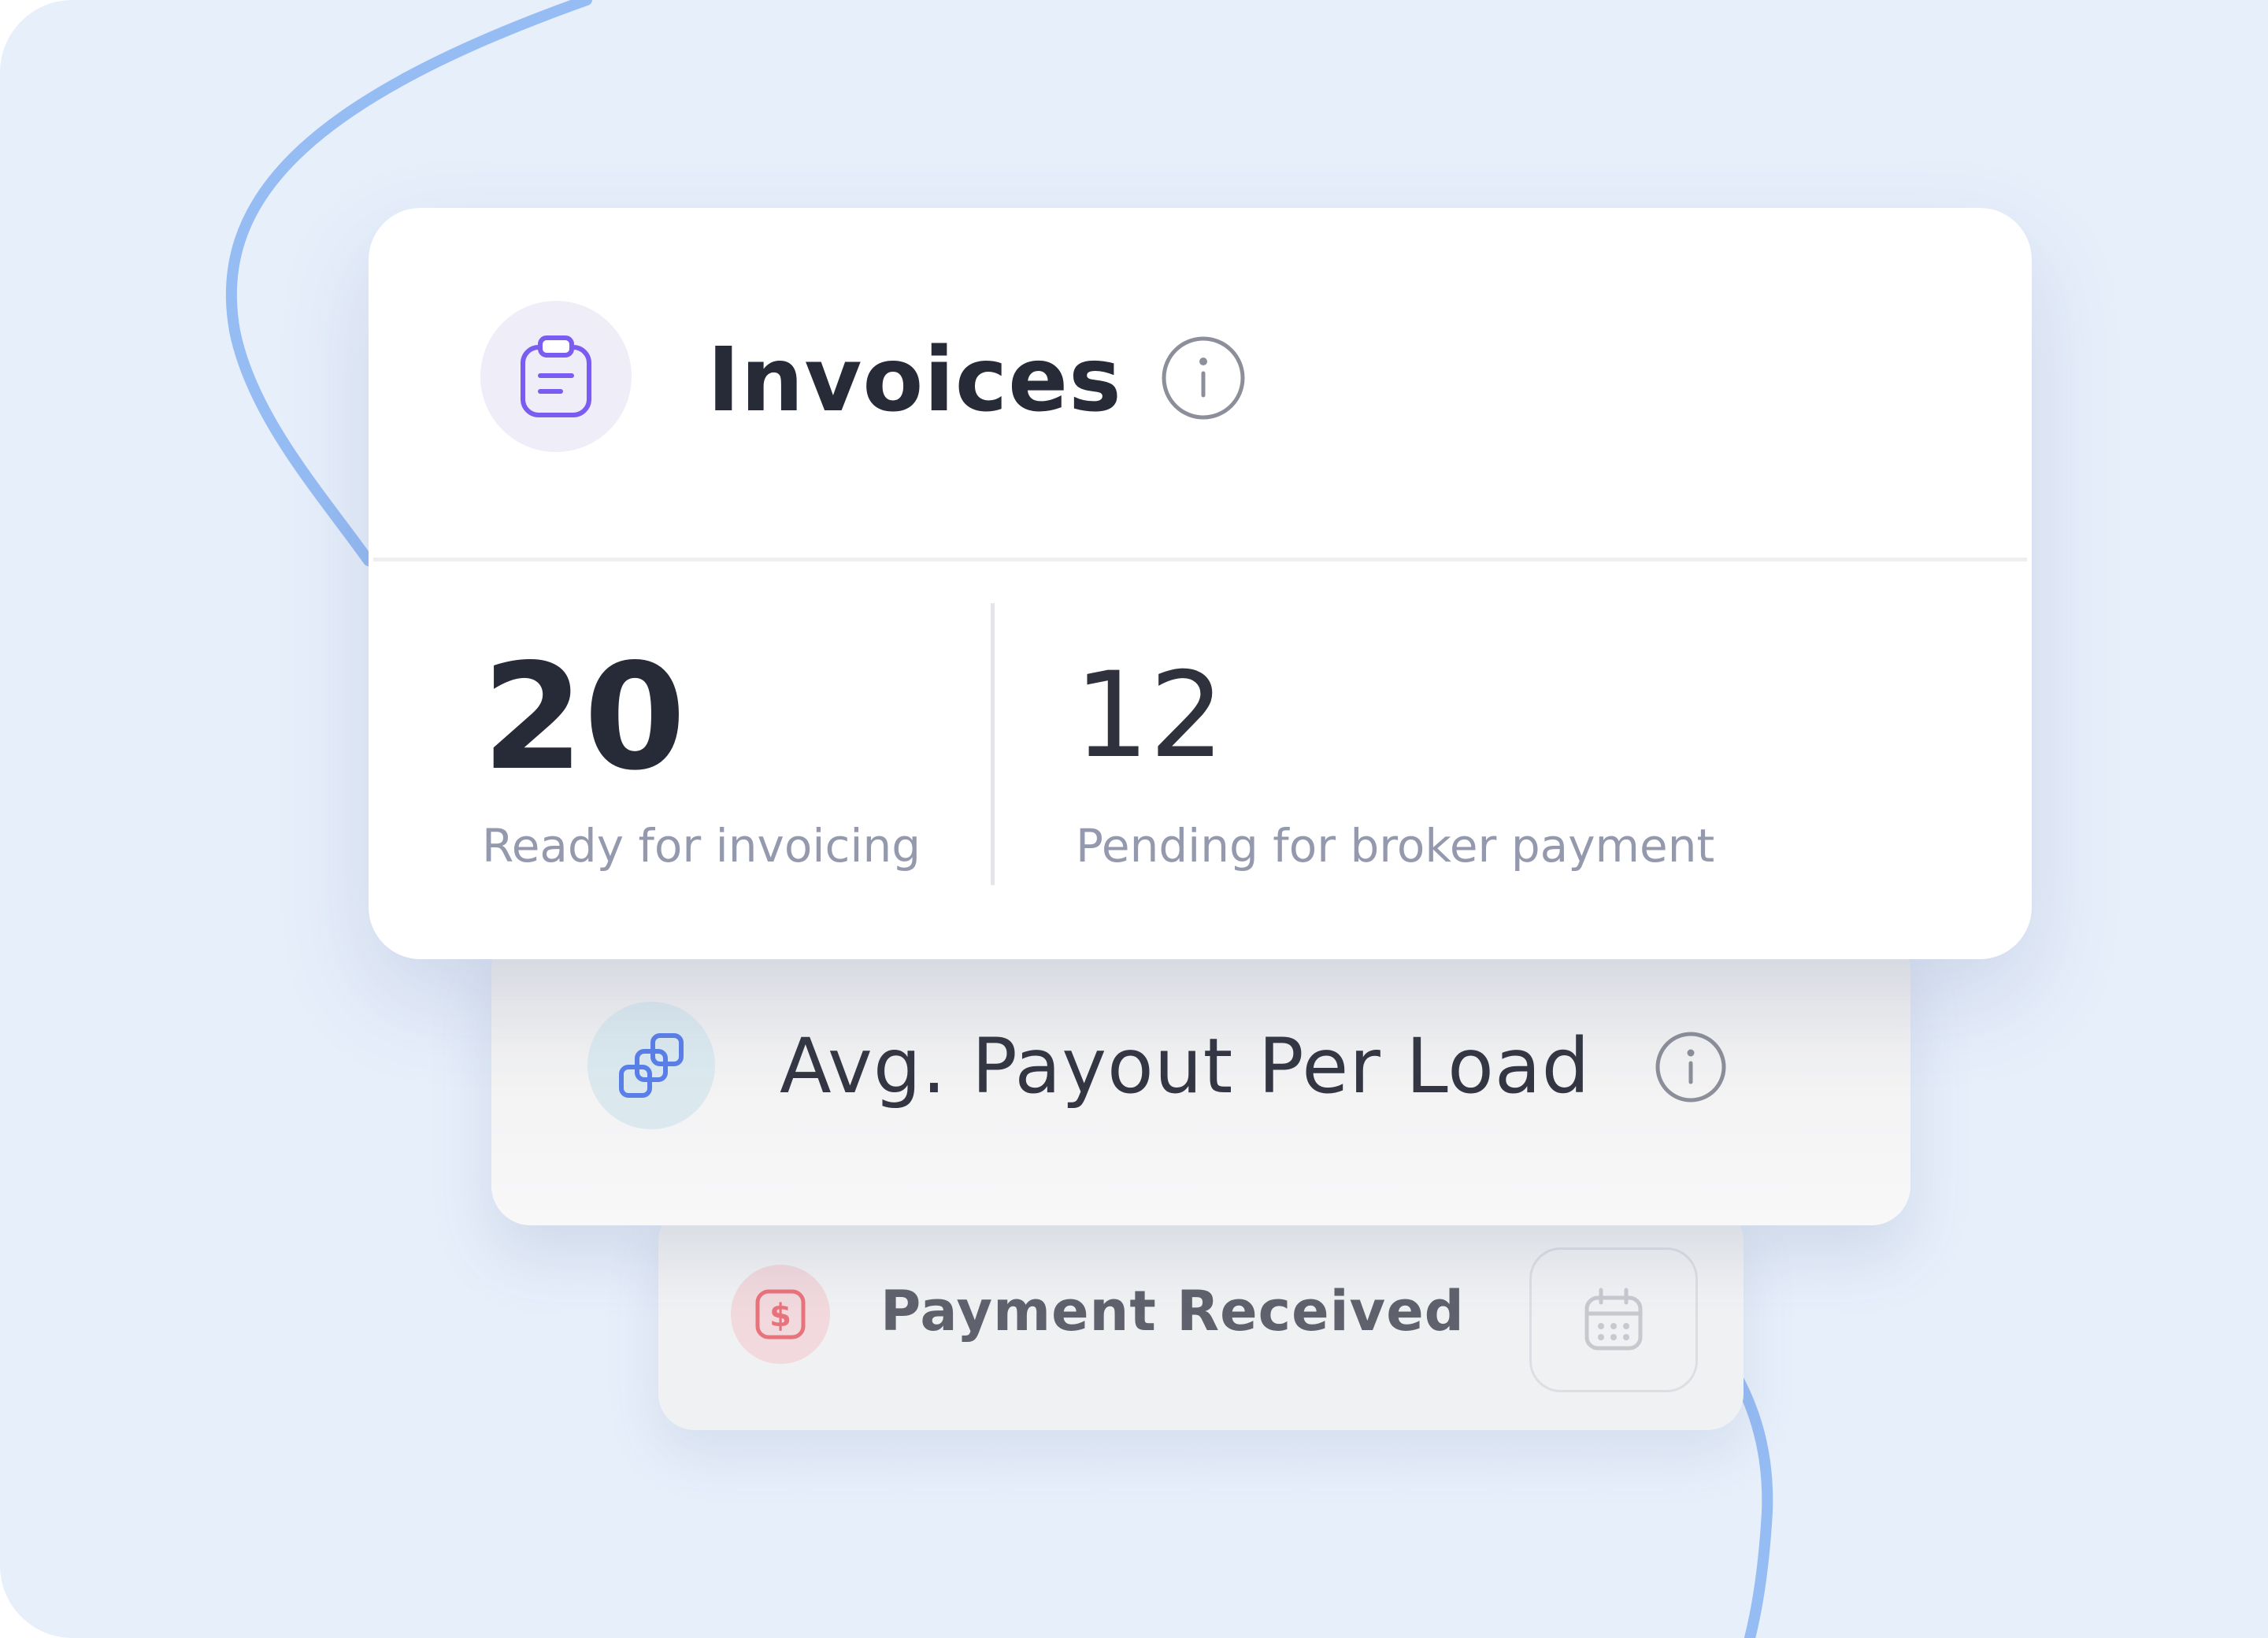 The height and width of the screenshot is (1638, 2268). I want to click on clipboard-icon, so click(556, 376).